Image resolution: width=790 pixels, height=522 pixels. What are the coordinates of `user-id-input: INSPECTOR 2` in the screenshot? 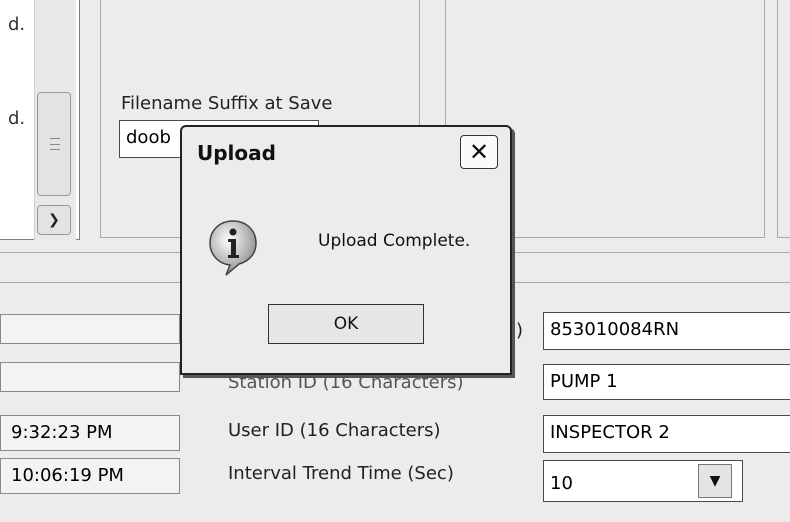 It's located at (666, 434).